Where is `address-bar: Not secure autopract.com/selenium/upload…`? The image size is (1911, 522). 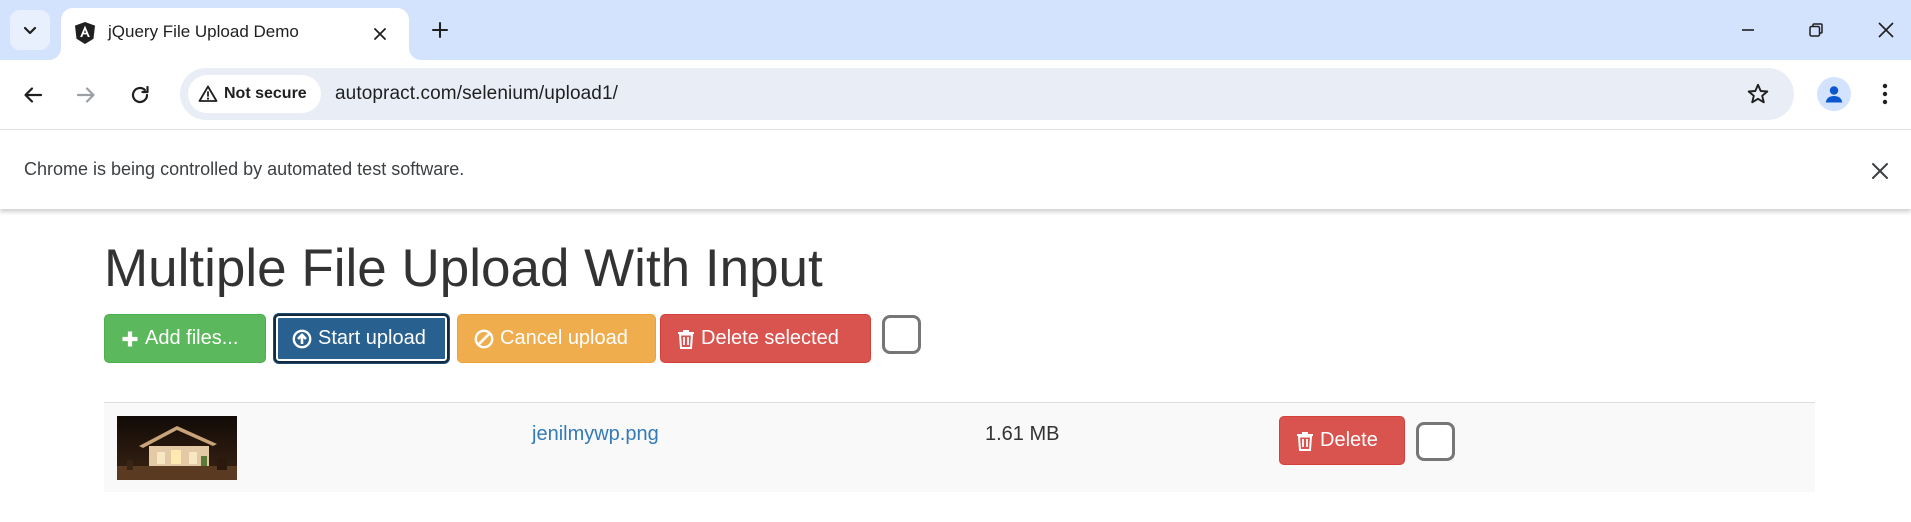
address-bar: Not secure autopract.com/selenium/upload… is located at coordinates (987, 94).